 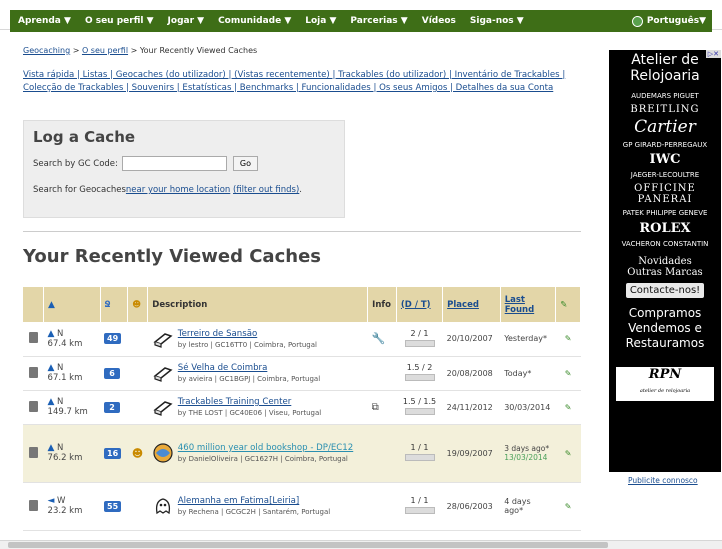 What do you see at coordinates (174, 163) in the screenshot?
I see `gc-code-input` at bounding box center [174, 163].